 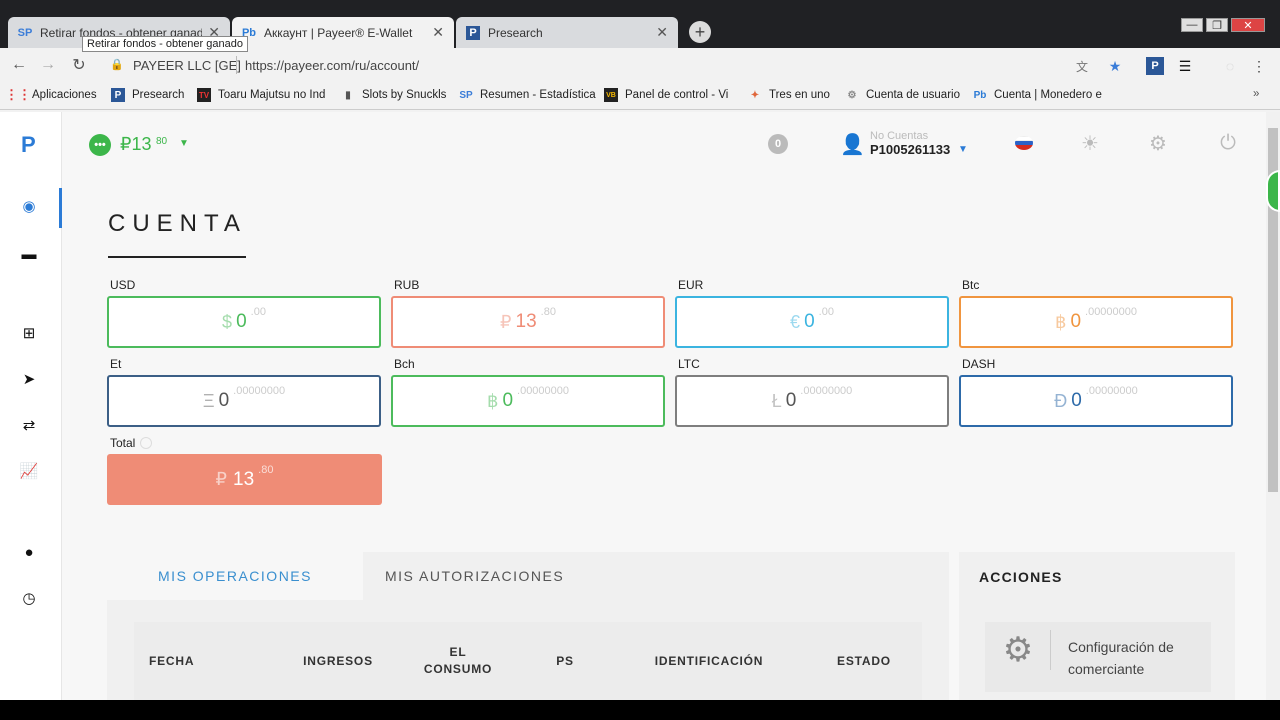 What do you see at coordinates (227, 321) in the screenshot?
I see `currency-symbol: $` at bounding box center [227, 321].